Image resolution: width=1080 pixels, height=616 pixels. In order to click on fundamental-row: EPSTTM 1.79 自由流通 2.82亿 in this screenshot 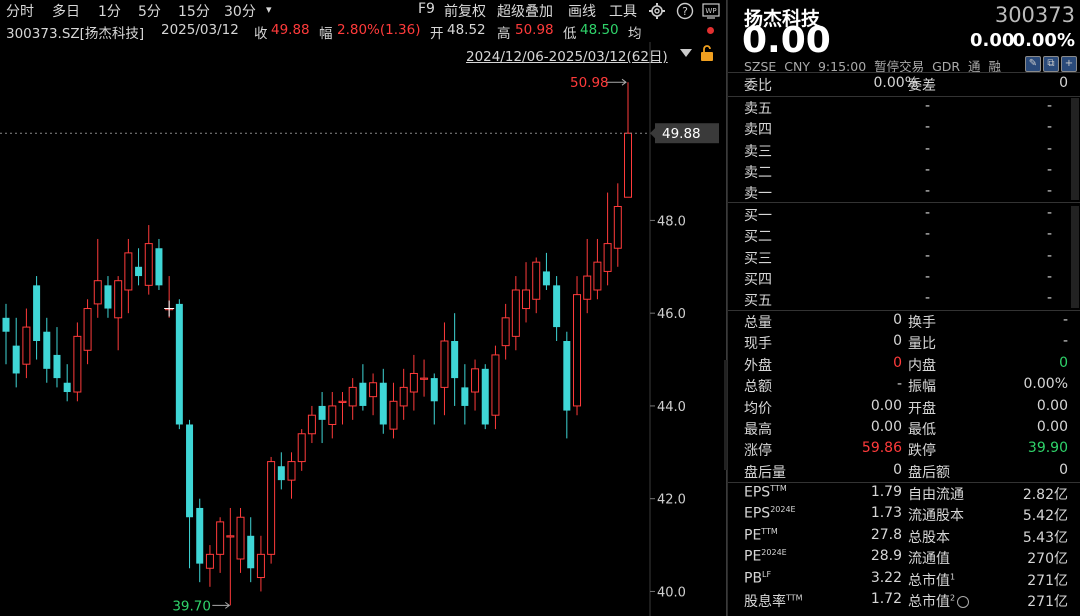, I will do `click(906, 494)`.